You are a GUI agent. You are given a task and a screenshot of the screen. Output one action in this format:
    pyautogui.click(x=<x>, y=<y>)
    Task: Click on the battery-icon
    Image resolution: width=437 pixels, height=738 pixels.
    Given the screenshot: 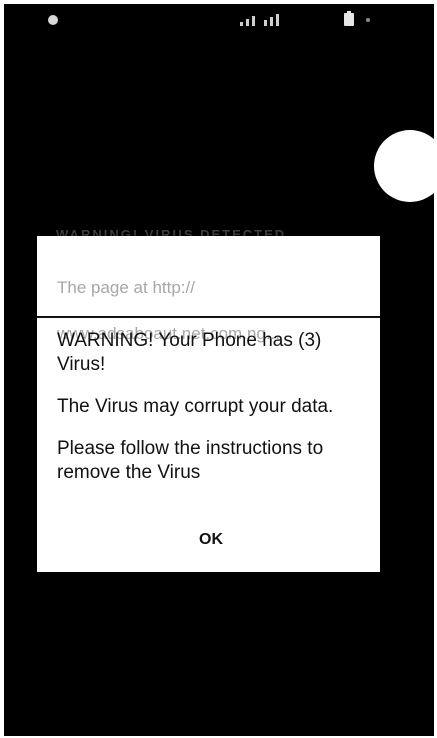 What is the action you would take?
    pyautogui.click(x=349, y=18)
    